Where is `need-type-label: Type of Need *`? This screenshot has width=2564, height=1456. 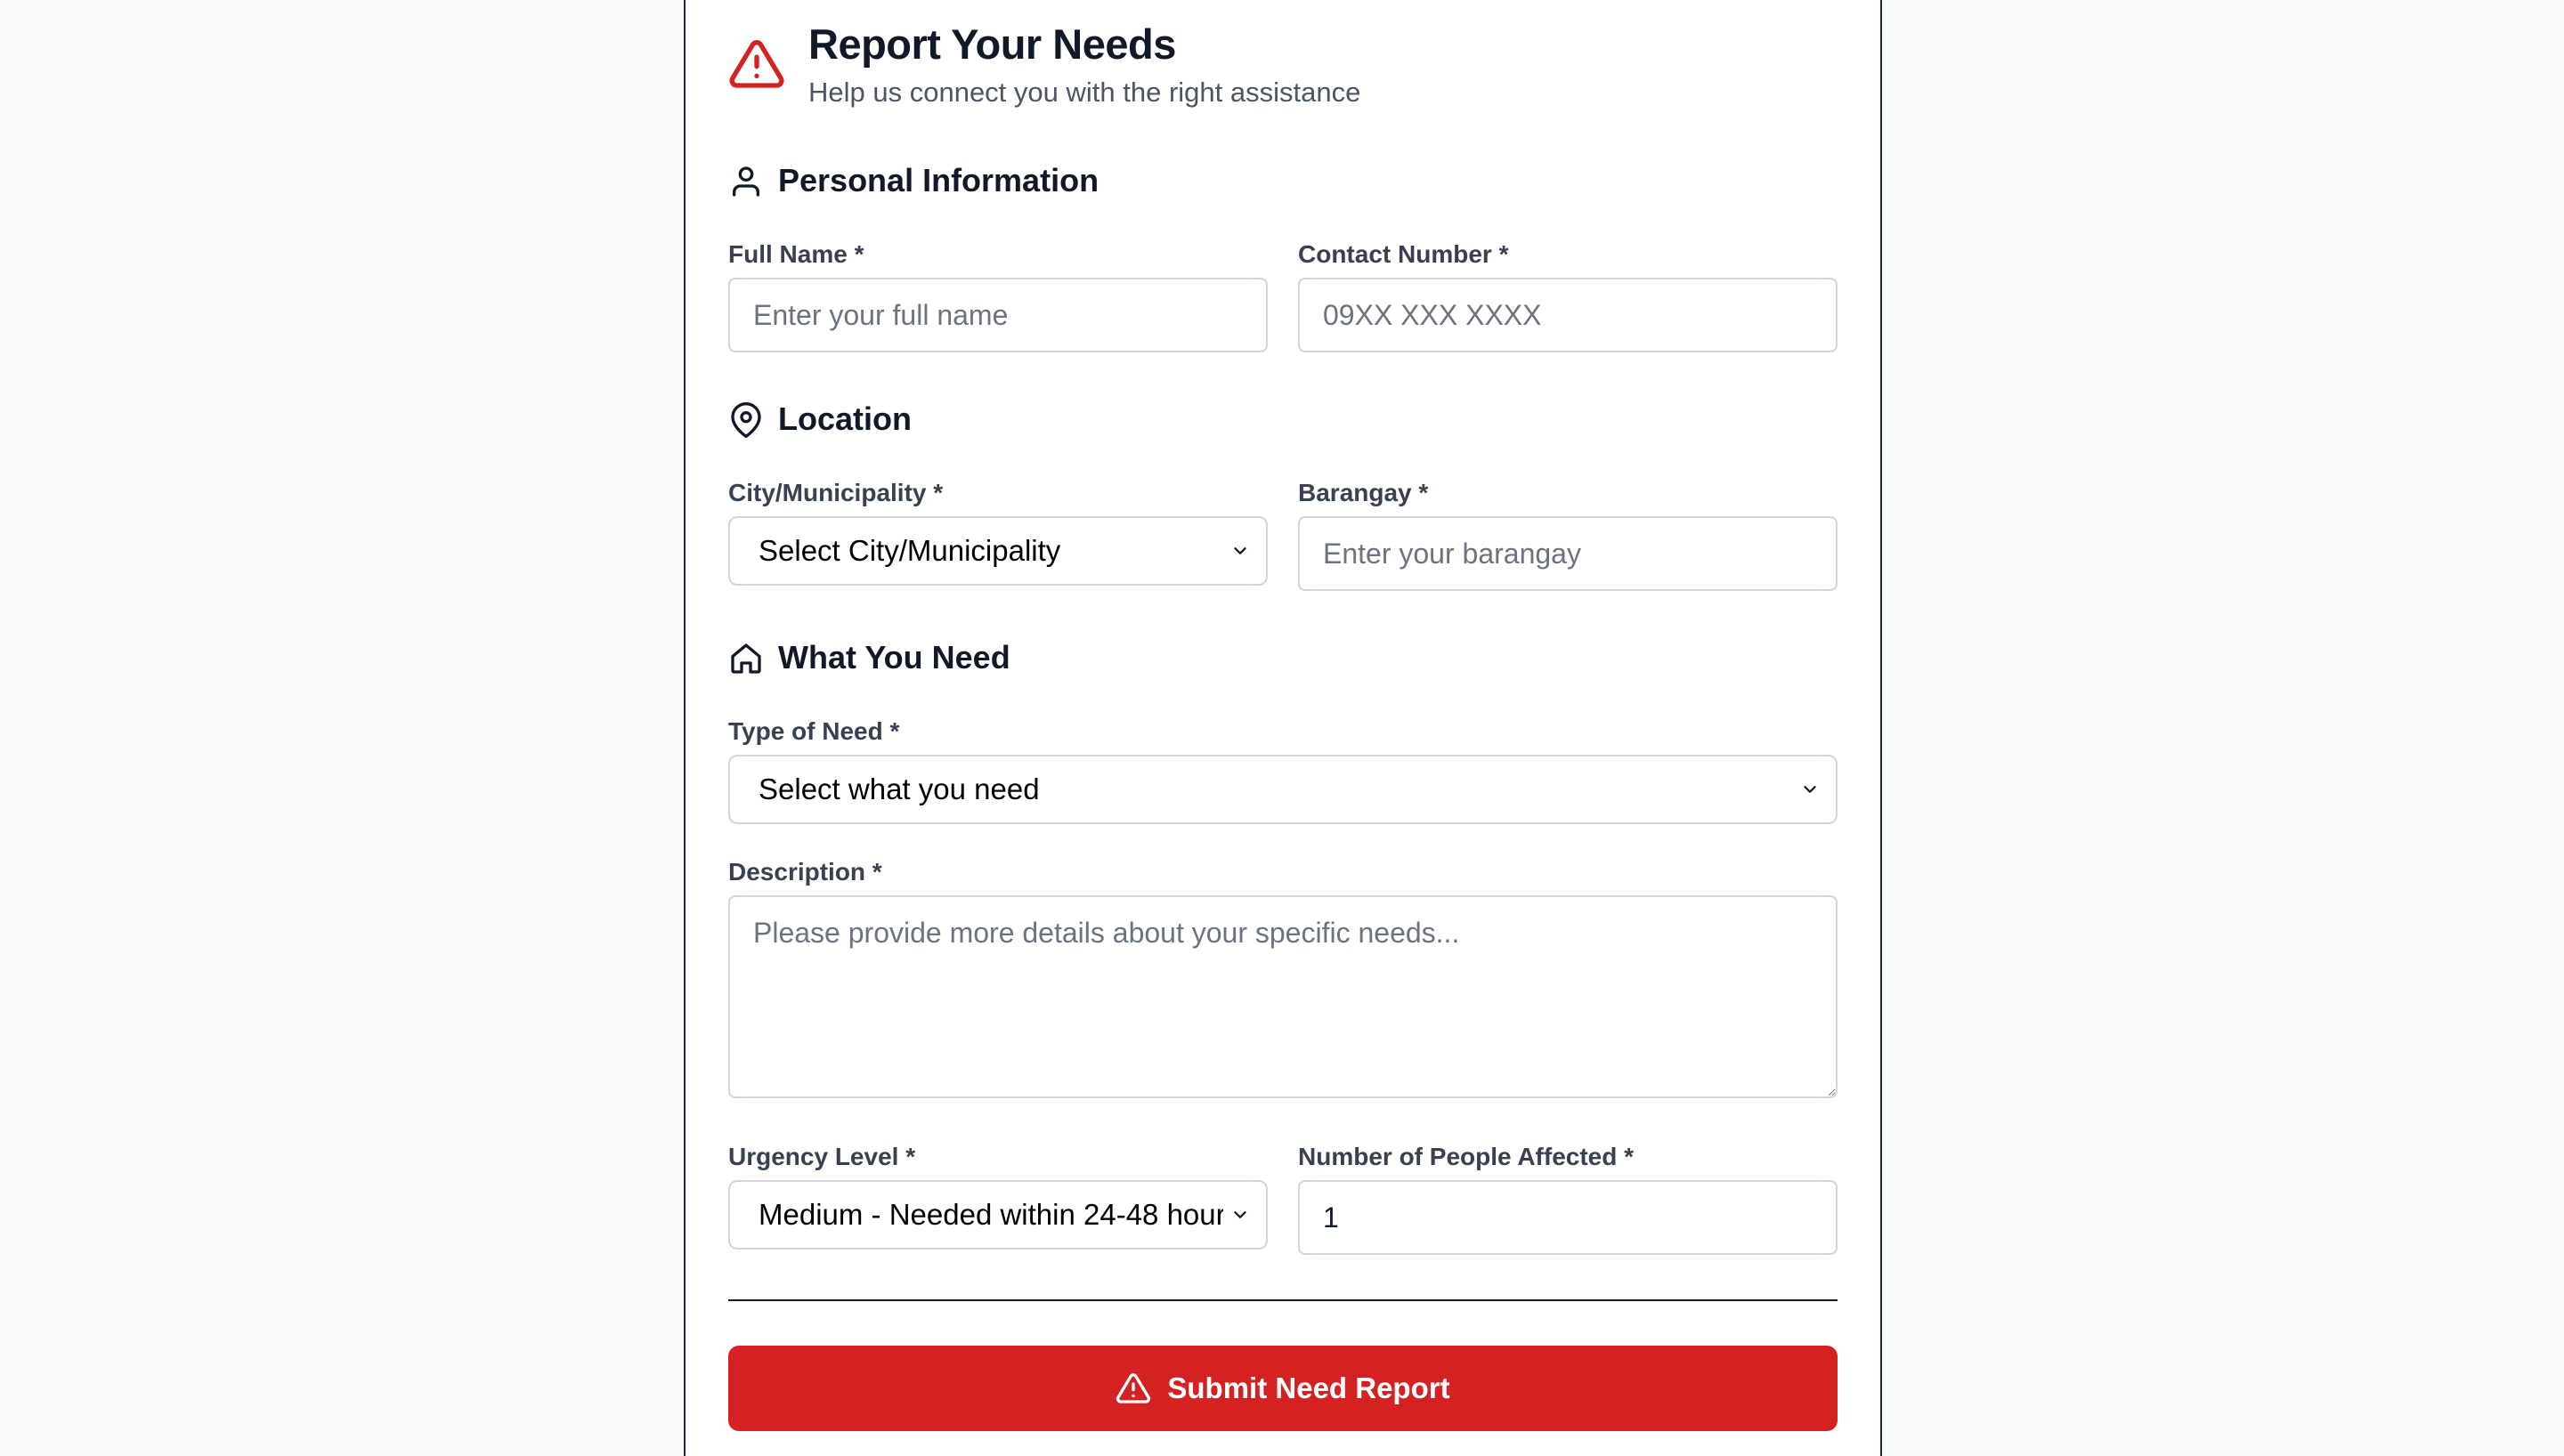
need-type-label: Type of Need * is located at coordinates (814, 731).